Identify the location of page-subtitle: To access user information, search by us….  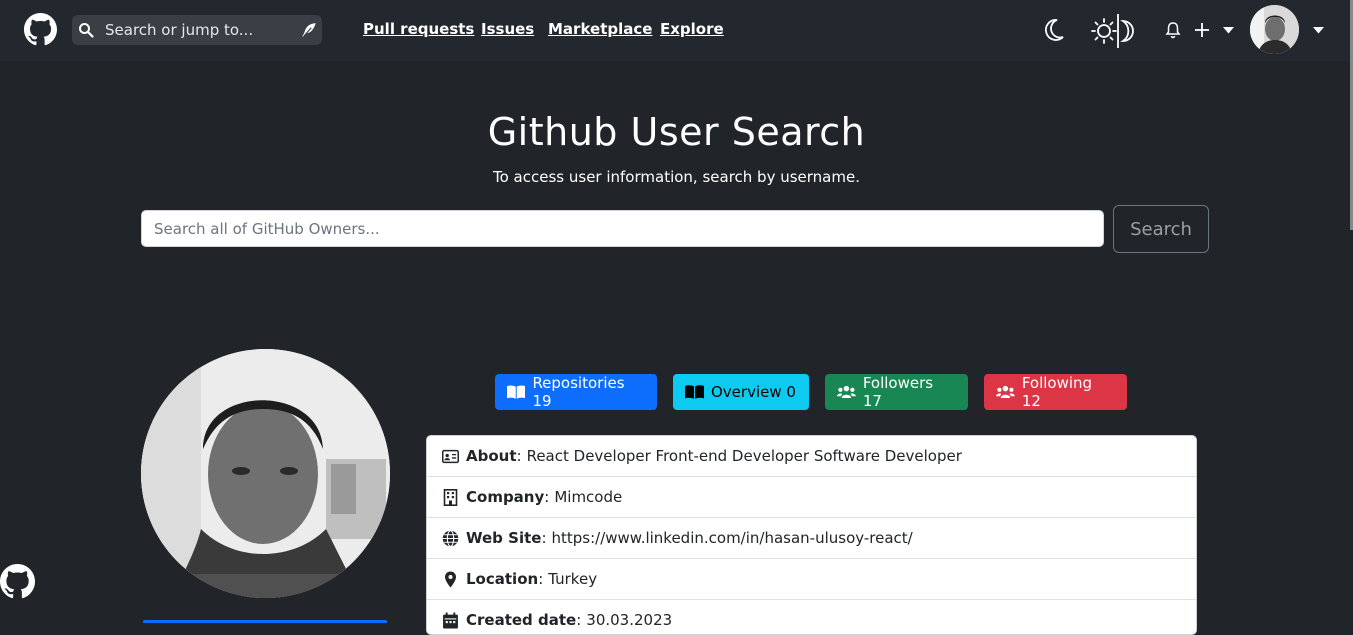
(676, 177).